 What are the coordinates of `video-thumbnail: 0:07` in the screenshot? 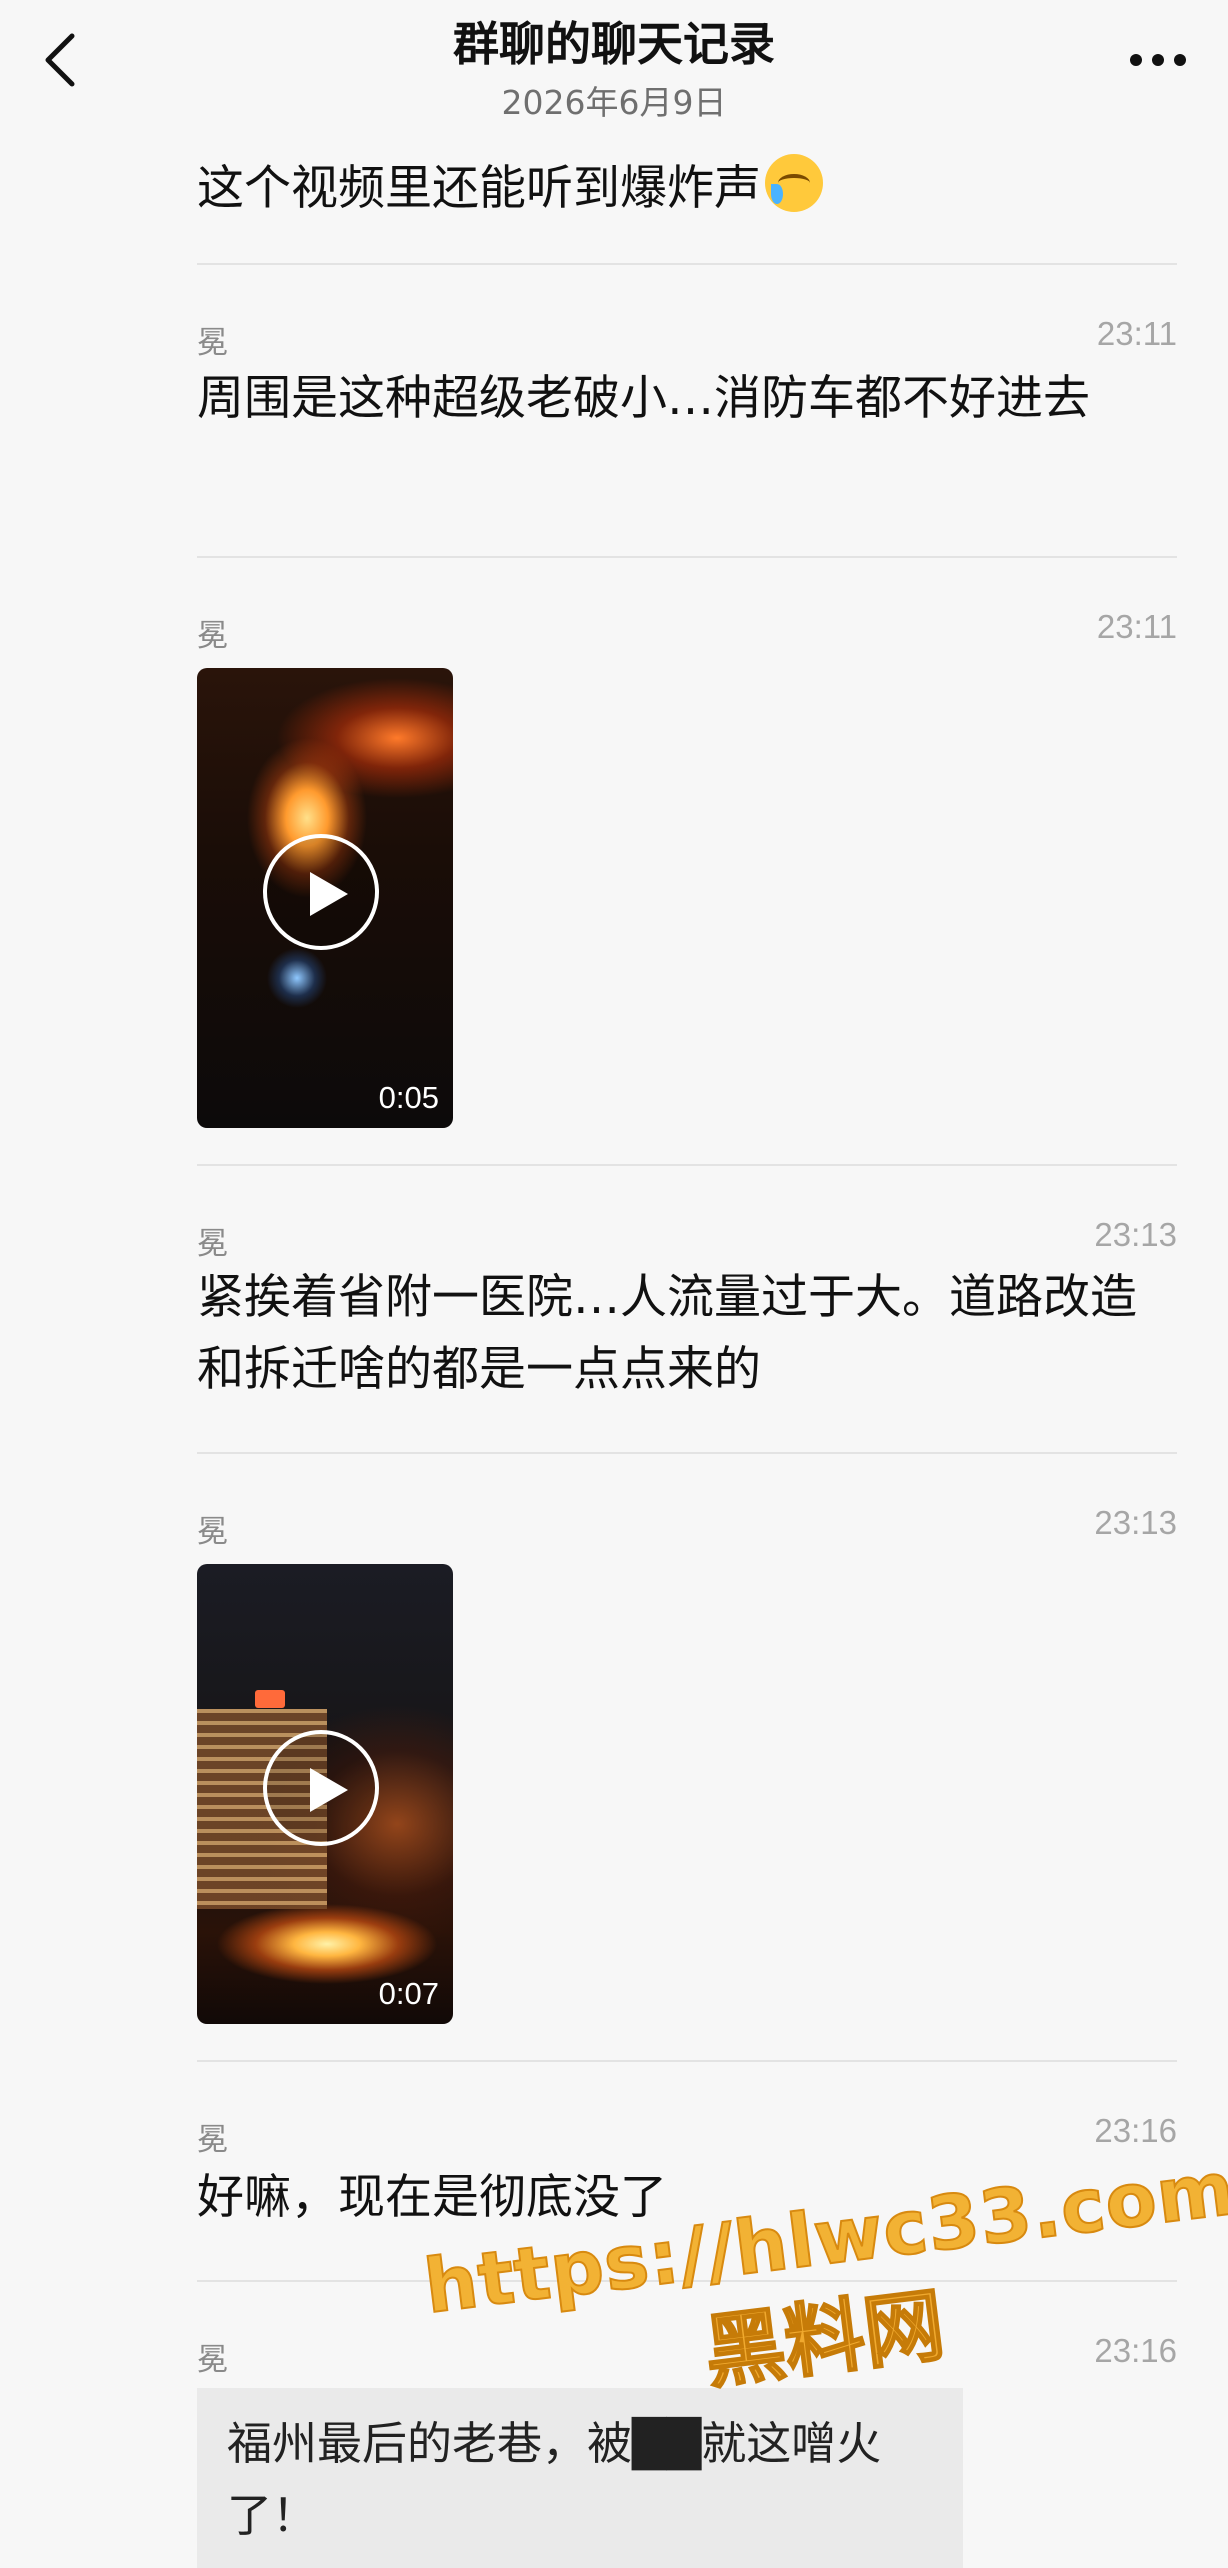 It's located at (325, 1794).